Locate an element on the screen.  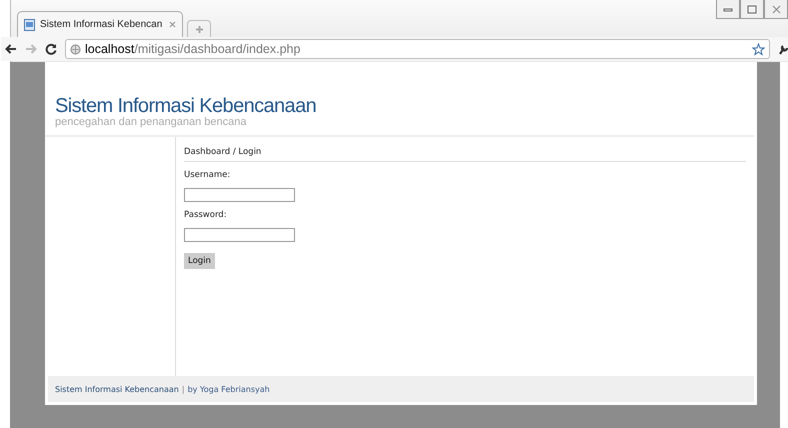
login-button: Login is located at coordinates (199, 261).